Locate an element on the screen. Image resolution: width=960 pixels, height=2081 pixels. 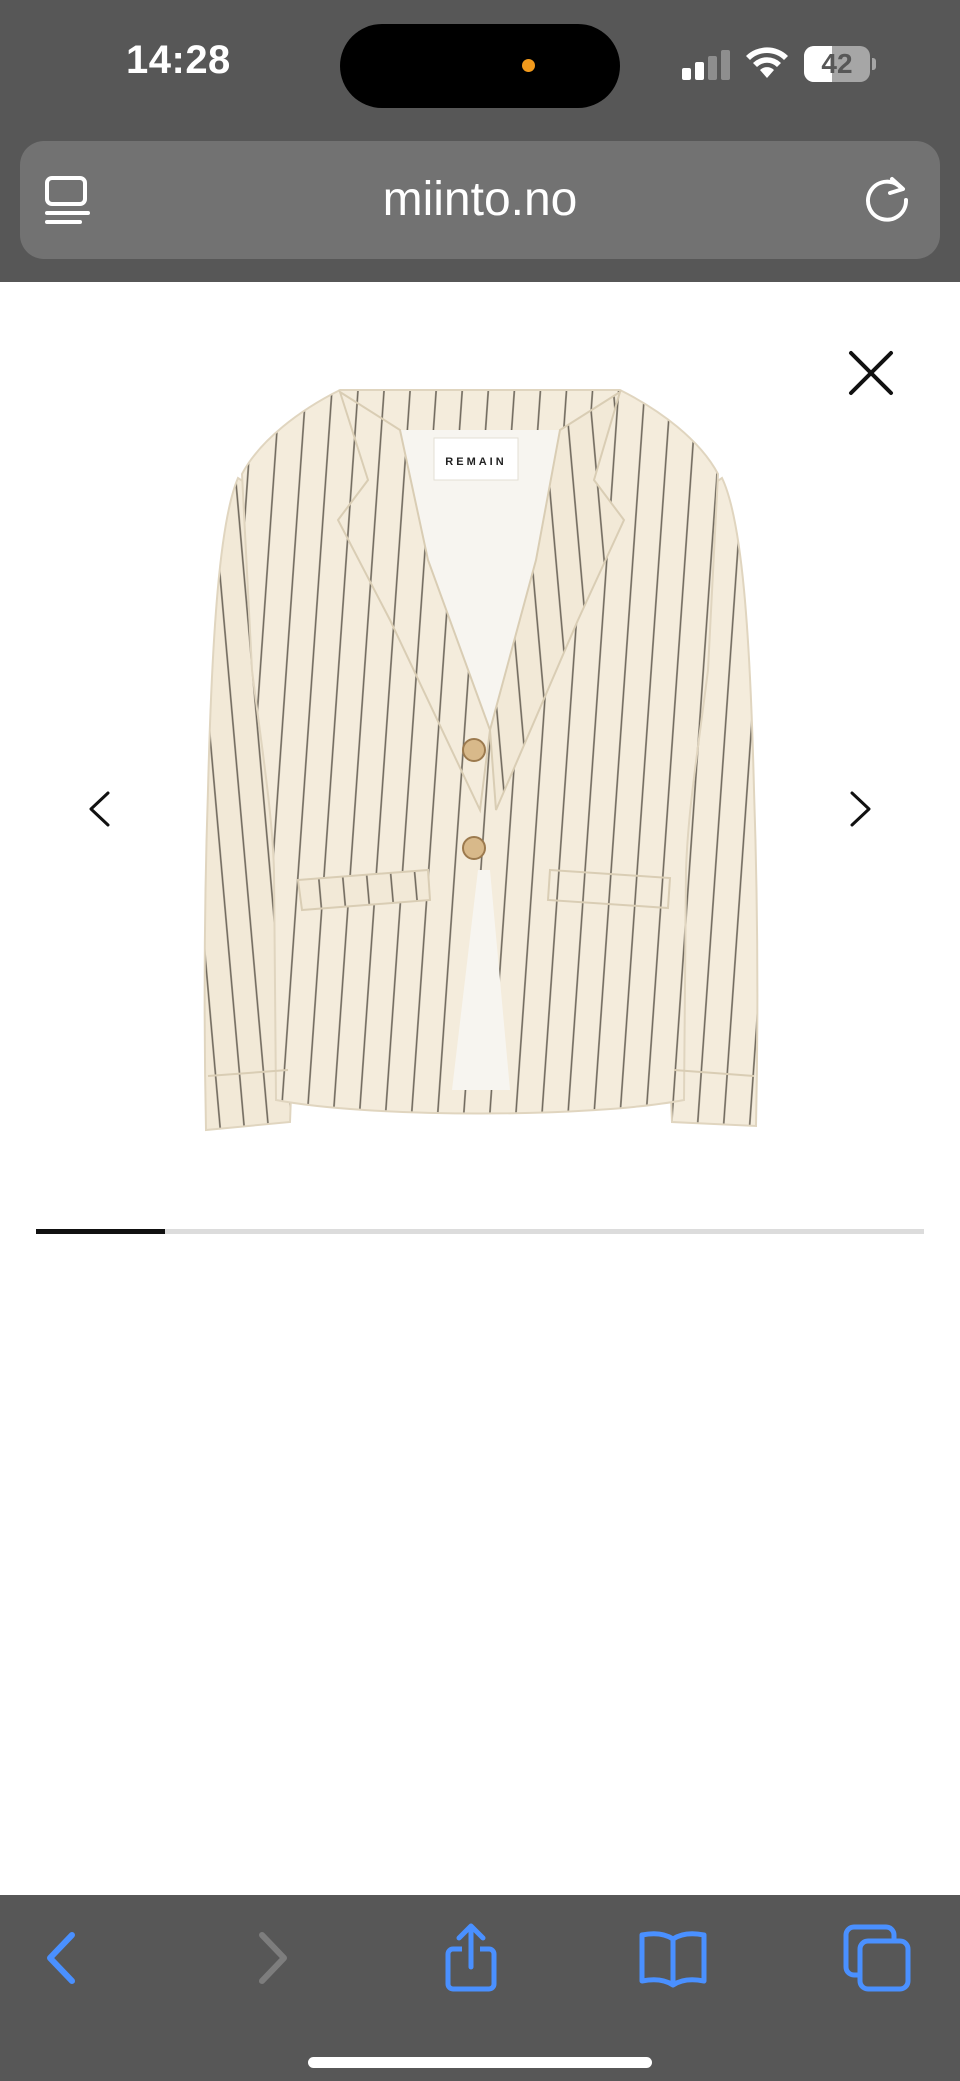
dynamic-island is located at coordinates (480, 66).